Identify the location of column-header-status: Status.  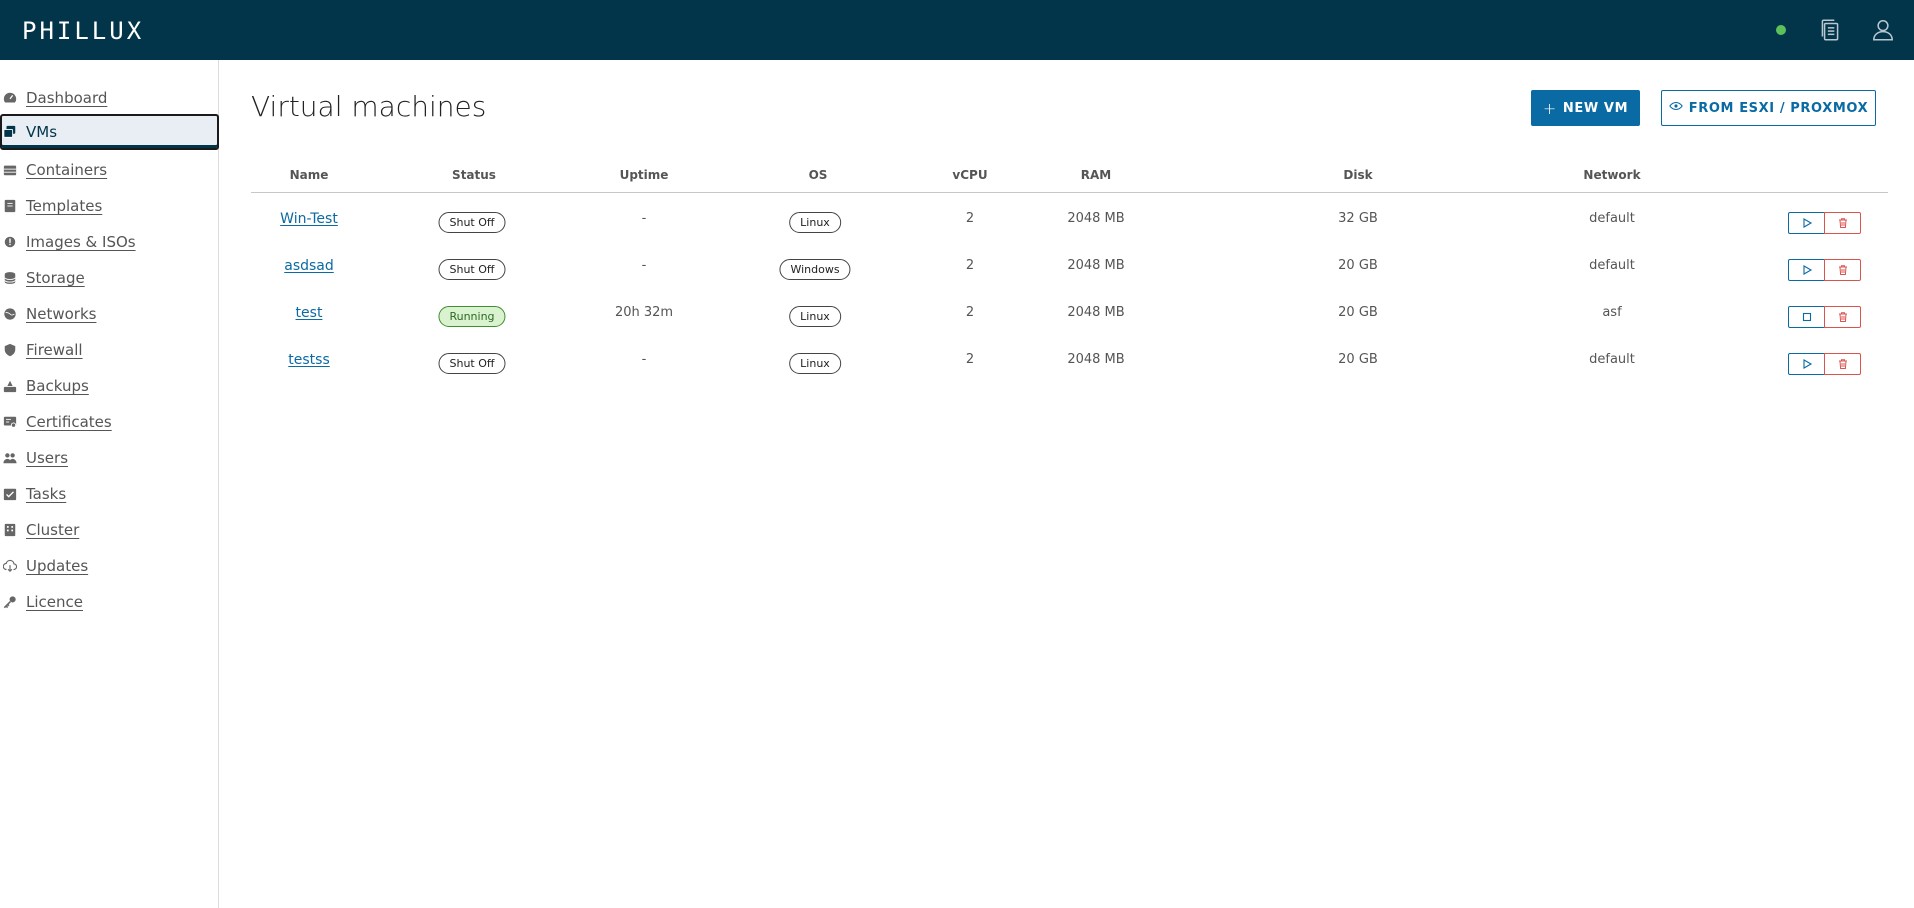
(474, 175).